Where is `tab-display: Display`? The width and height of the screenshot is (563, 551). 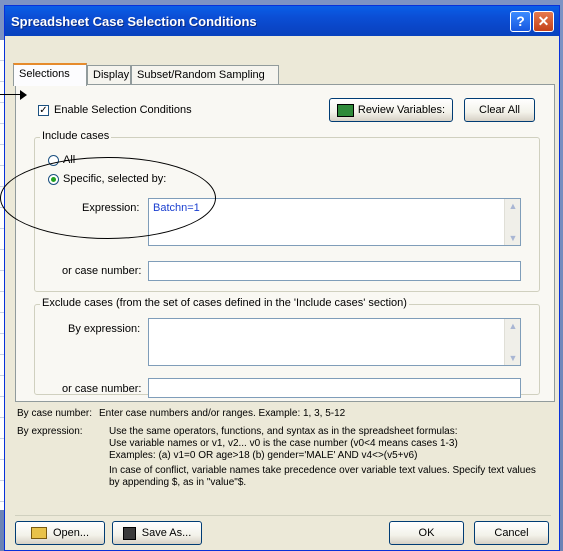
tab-display: Display is located at coordinates (109, 75).